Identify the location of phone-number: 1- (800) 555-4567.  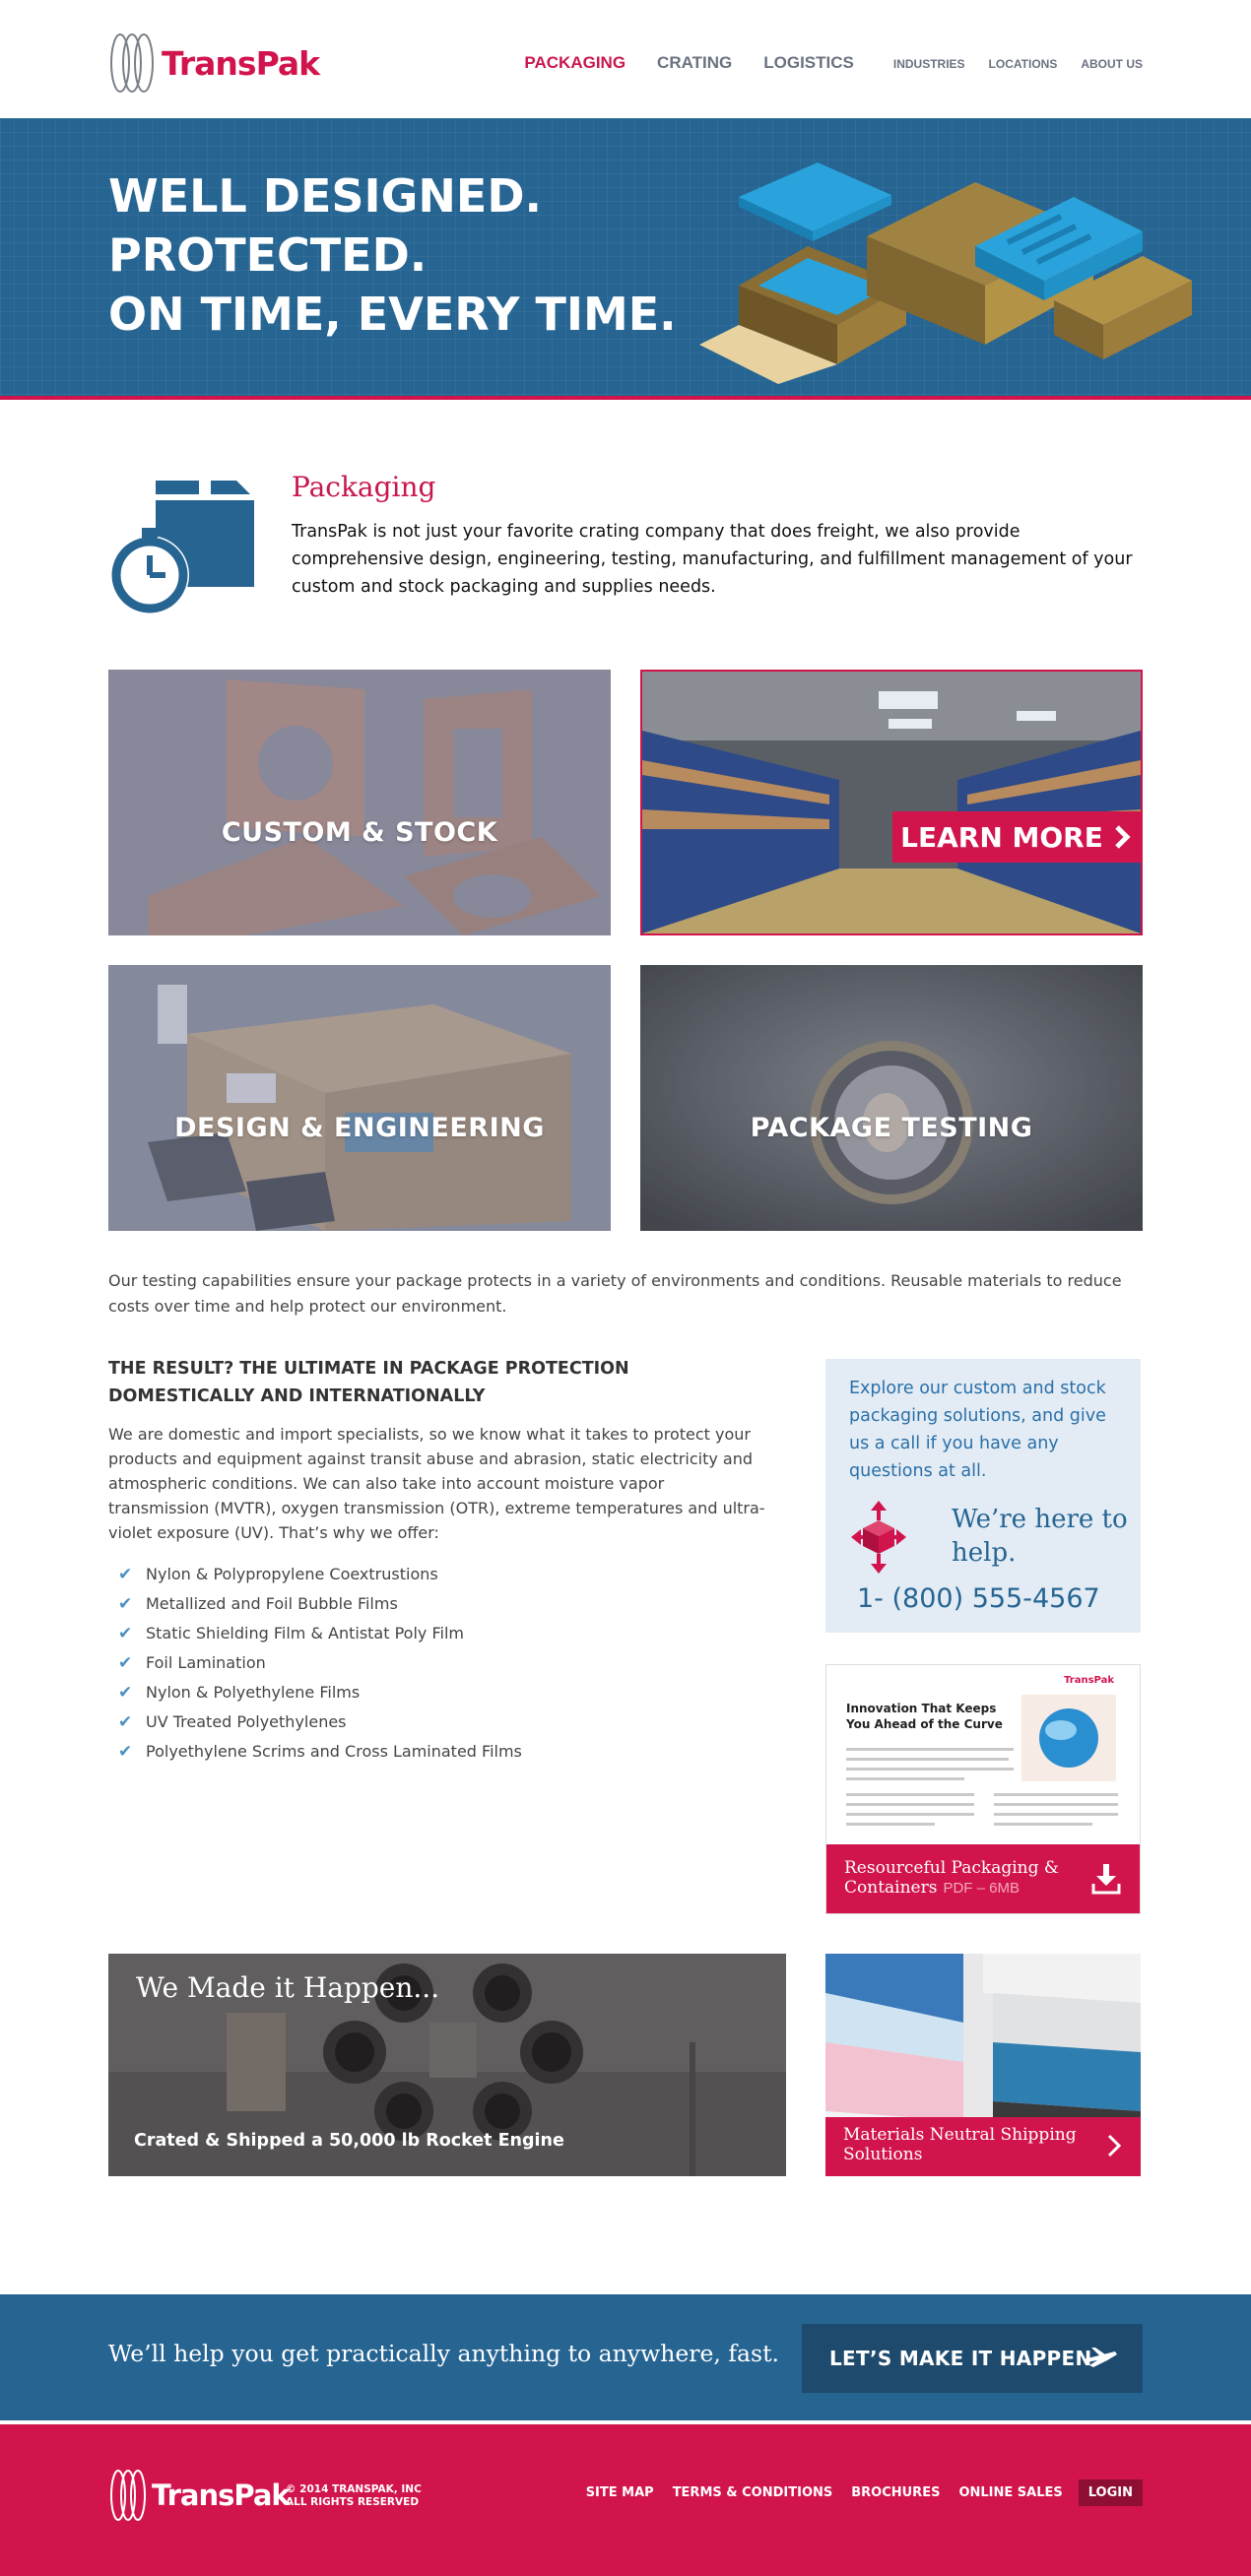
(979, 1598).